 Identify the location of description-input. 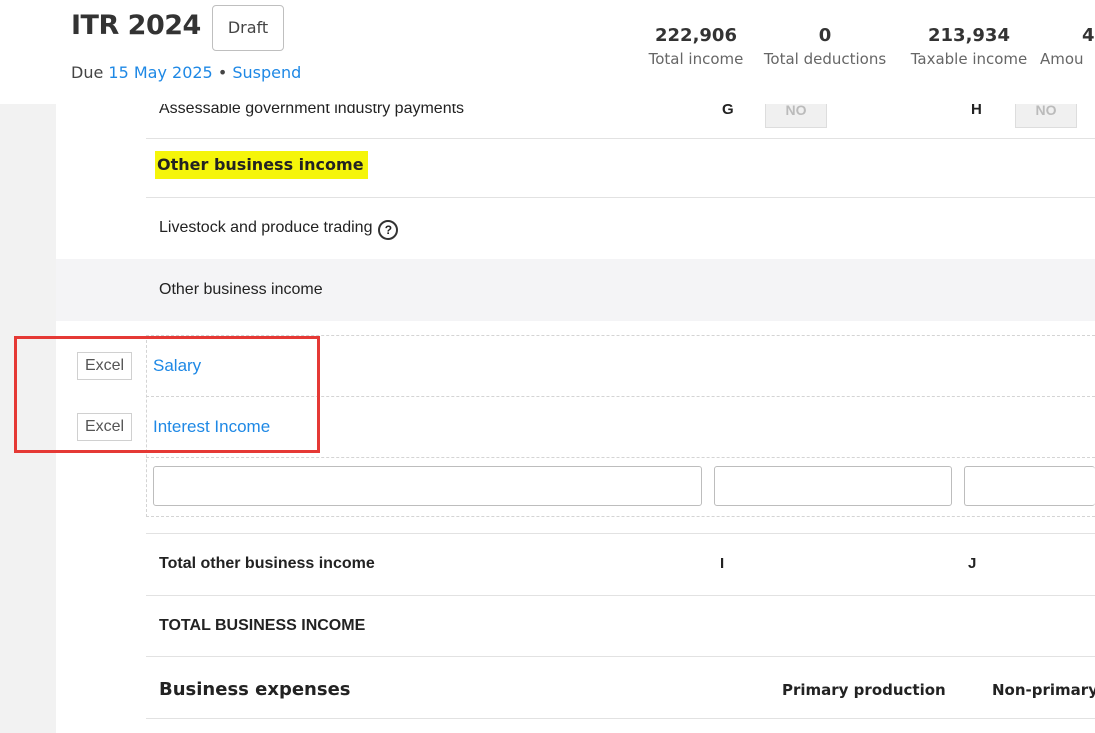
(427, 486).